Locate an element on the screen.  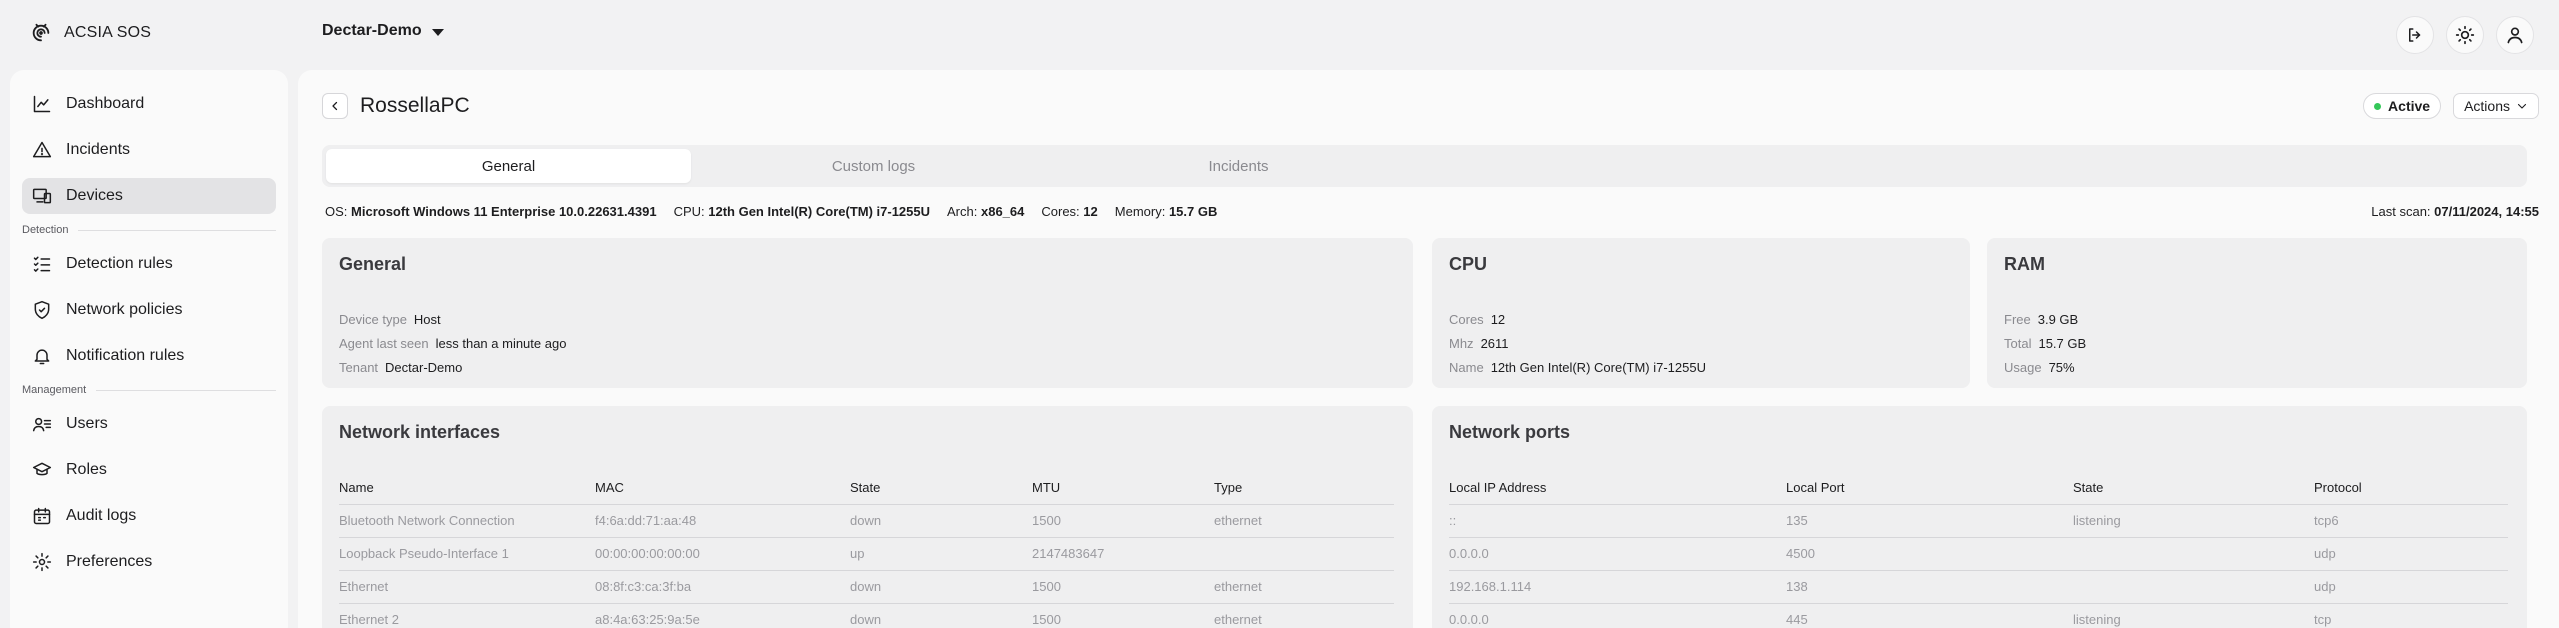
tab-custom-logs: Custom logs is located at coordinates (873, 166).